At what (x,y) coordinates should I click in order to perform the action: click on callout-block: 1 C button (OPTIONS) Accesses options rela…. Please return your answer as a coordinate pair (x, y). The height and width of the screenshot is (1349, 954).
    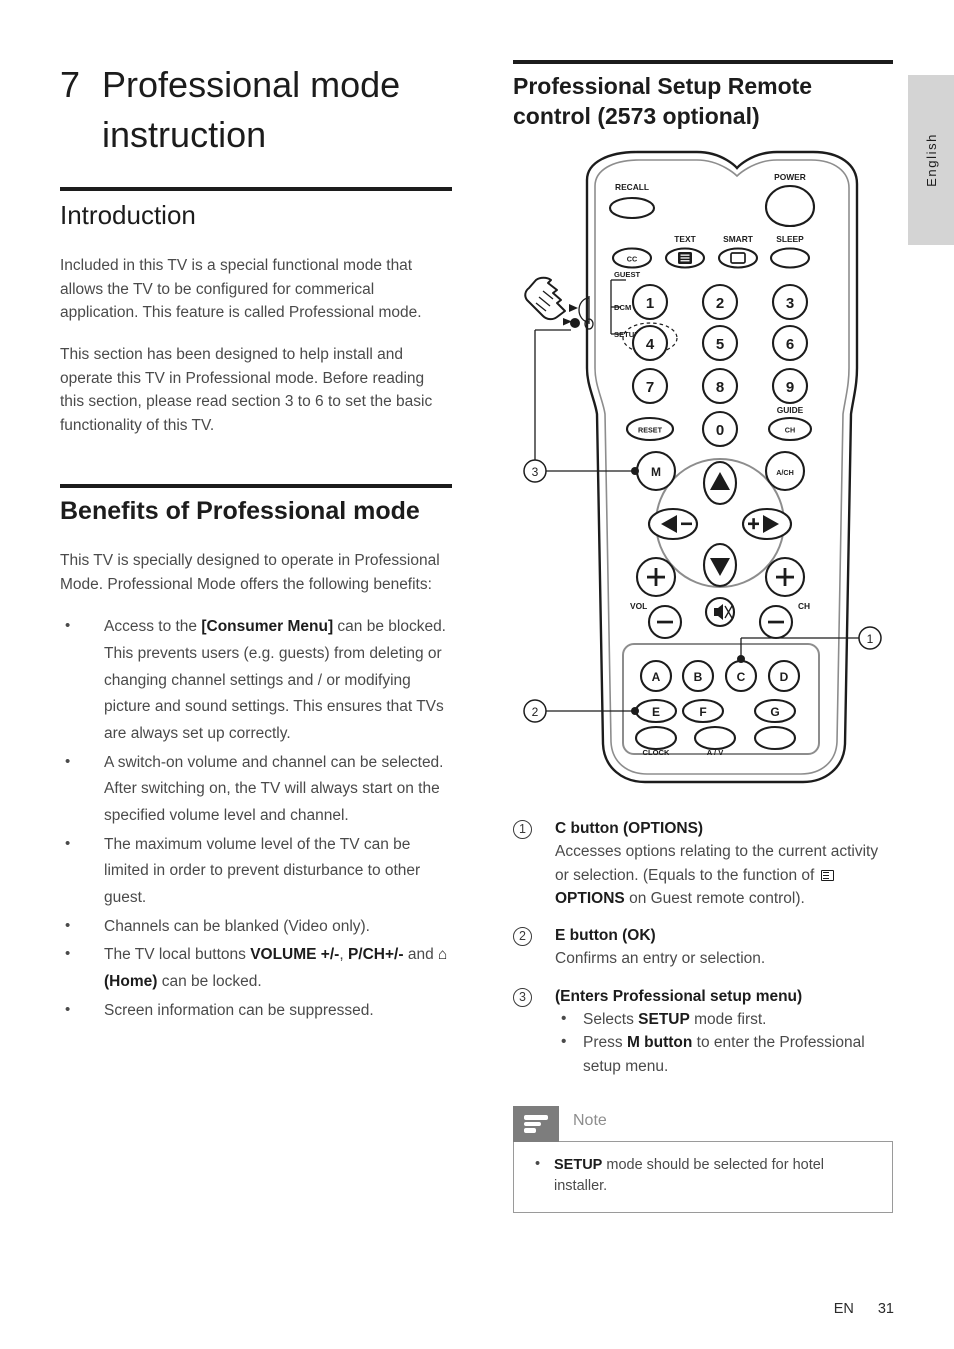
    Looking at the image, I should click on (703, 864).